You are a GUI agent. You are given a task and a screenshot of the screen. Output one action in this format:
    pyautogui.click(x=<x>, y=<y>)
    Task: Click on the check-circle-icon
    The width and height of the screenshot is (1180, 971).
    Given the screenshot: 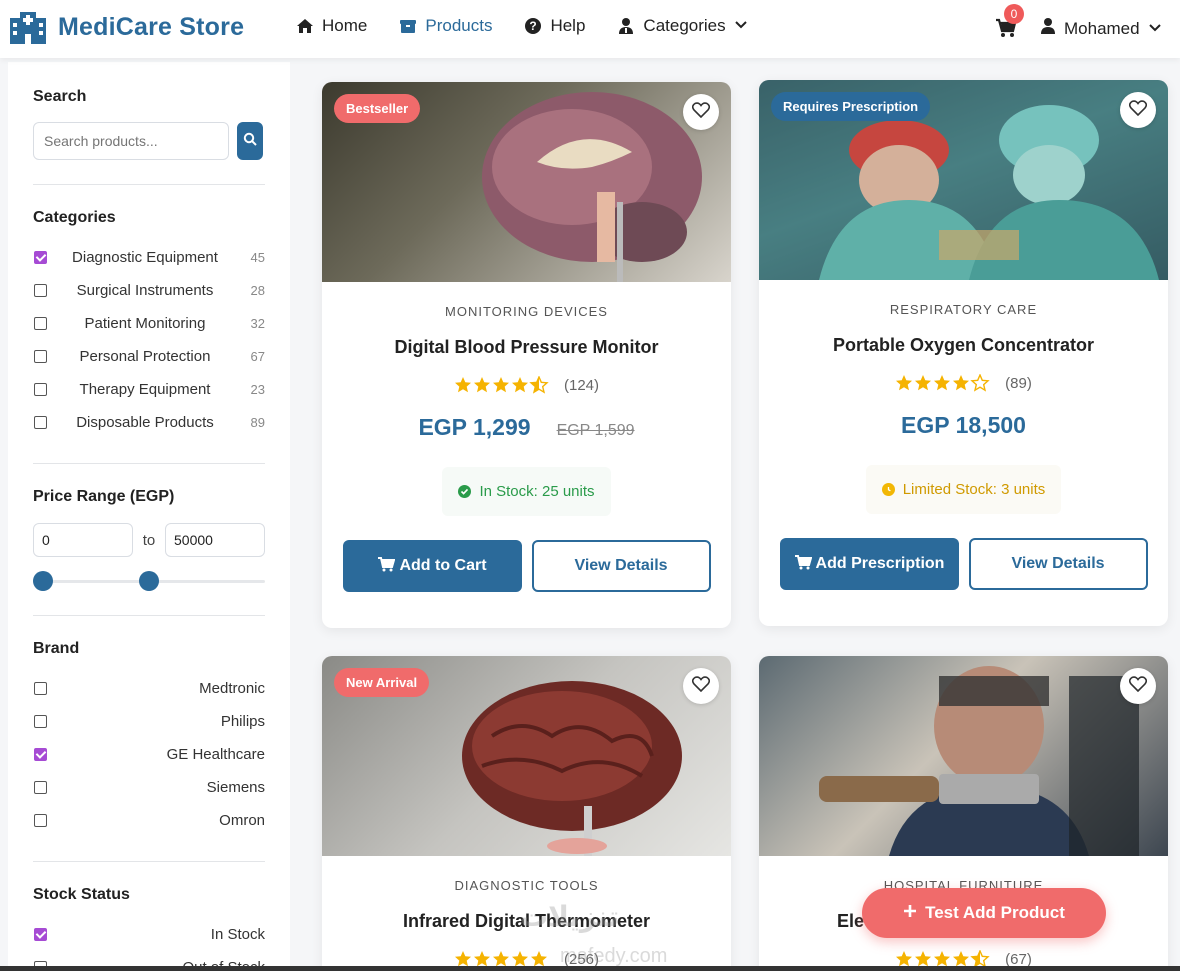 What is the action you would take?
    pyautogui.click(x=465, y=491)
    